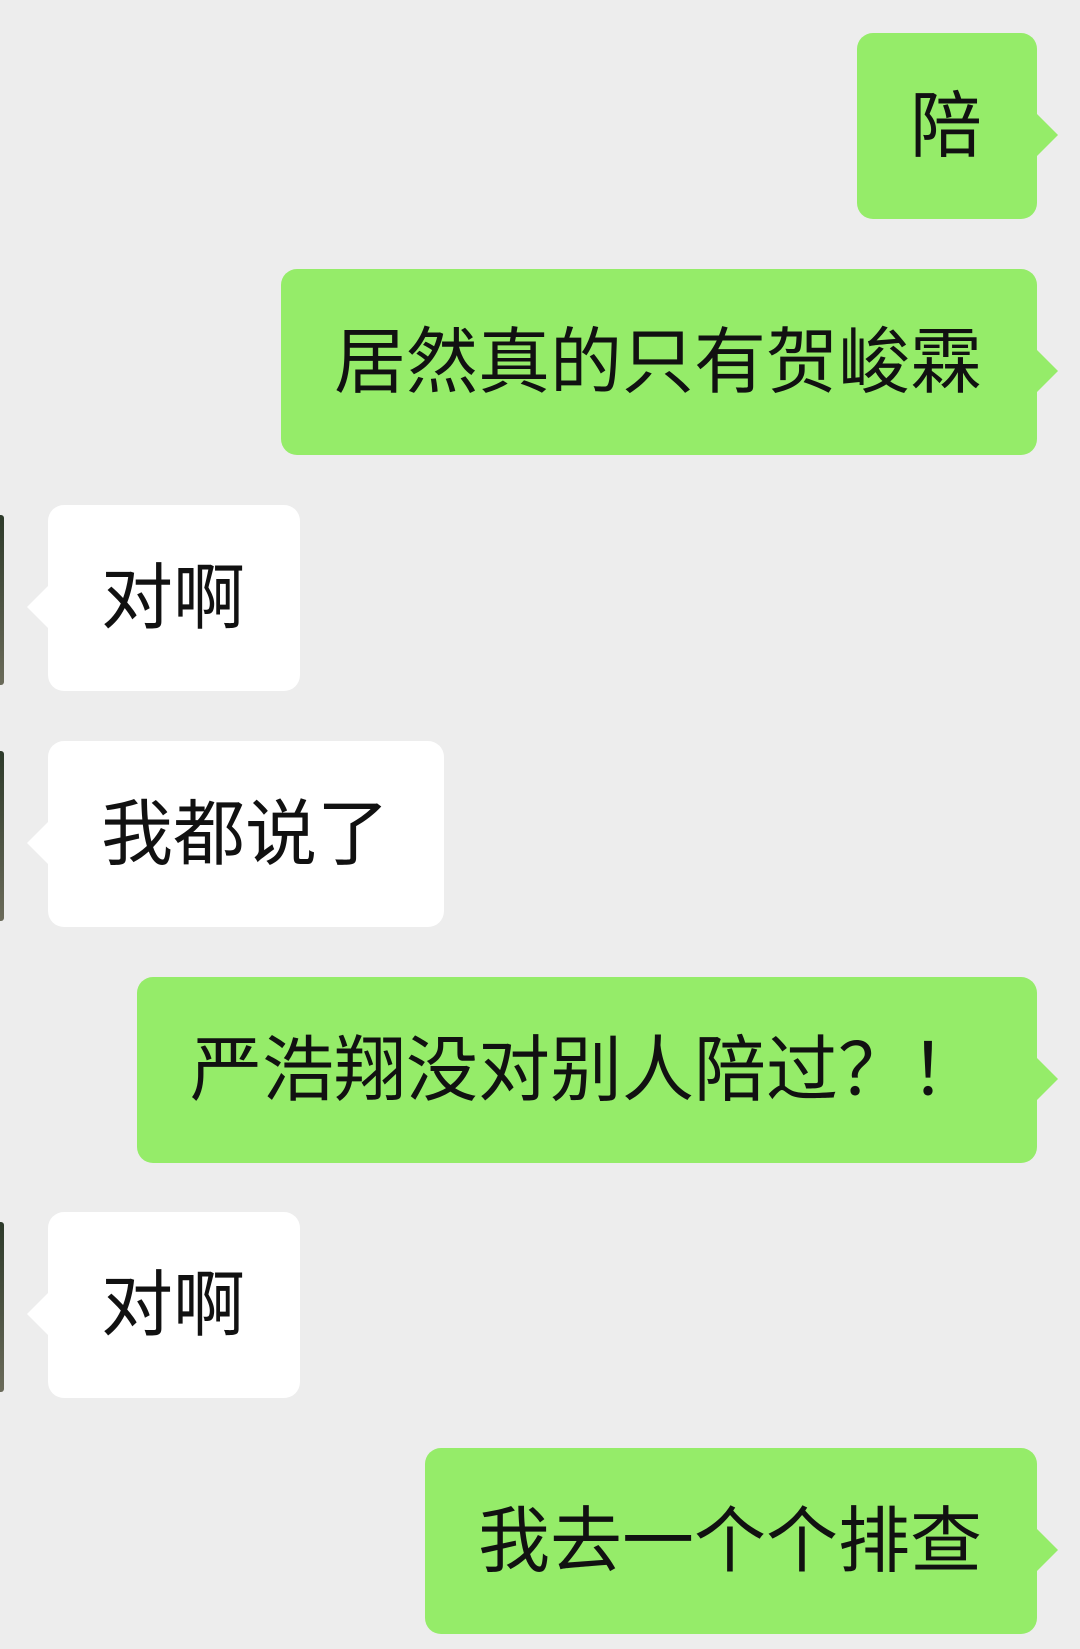  I want to click on sent-message-bubble: 居然真的只有贺峻霖, so click(669, 362).